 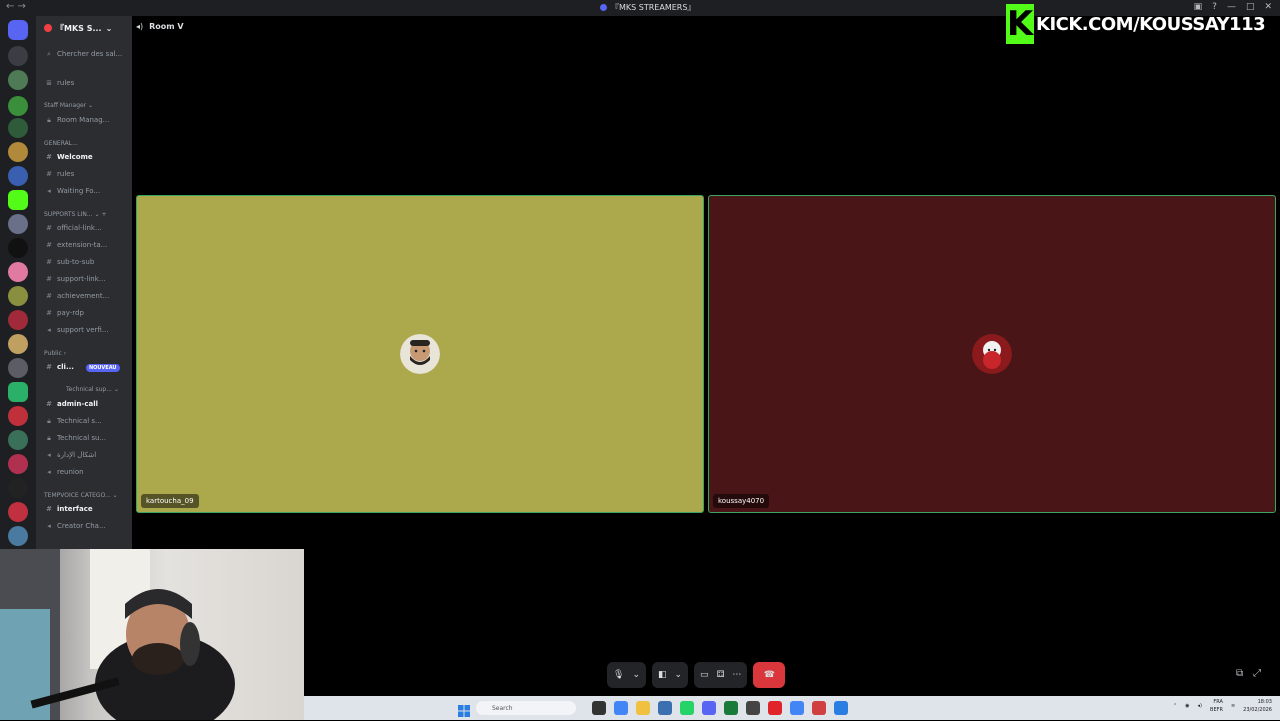 I want to click on hangup-button: ☎︎, so click(x=769, y=675).